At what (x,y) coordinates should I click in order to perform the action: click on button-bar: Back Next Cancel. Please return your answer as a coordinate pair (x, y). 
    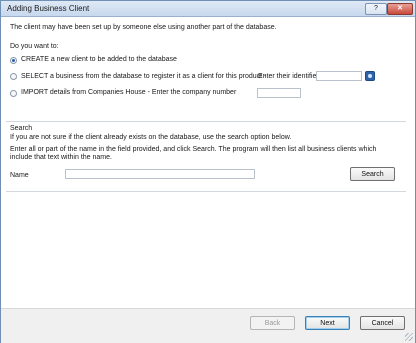
    Looking at the image, I should click on (208, 325).